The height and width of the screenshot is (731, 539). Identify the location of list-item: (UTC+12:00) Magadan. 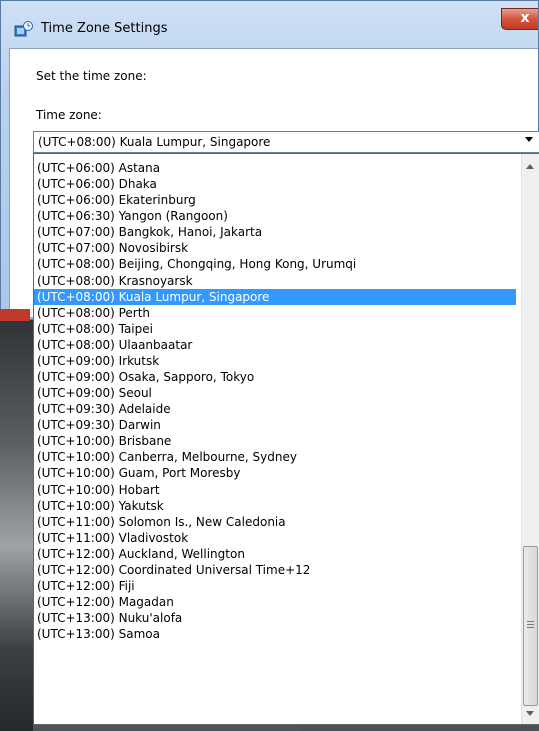
(275, 602).